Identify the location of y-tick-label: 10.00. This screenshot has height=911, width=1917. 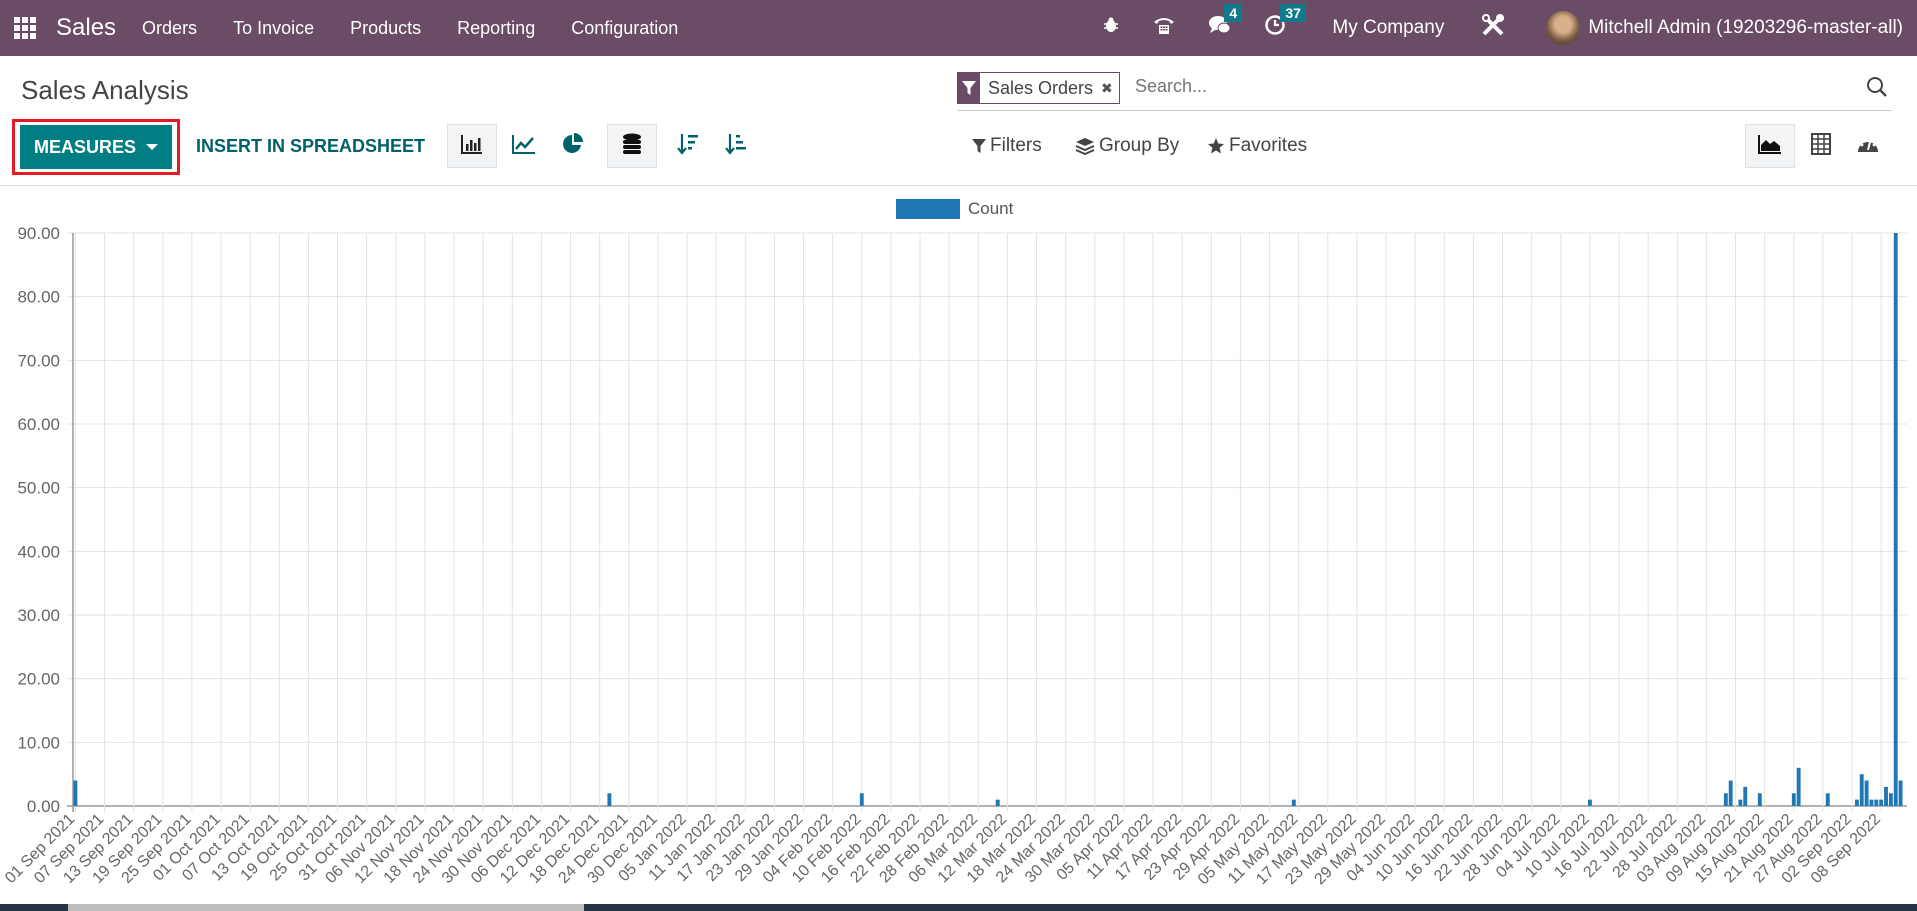
(38, 742).